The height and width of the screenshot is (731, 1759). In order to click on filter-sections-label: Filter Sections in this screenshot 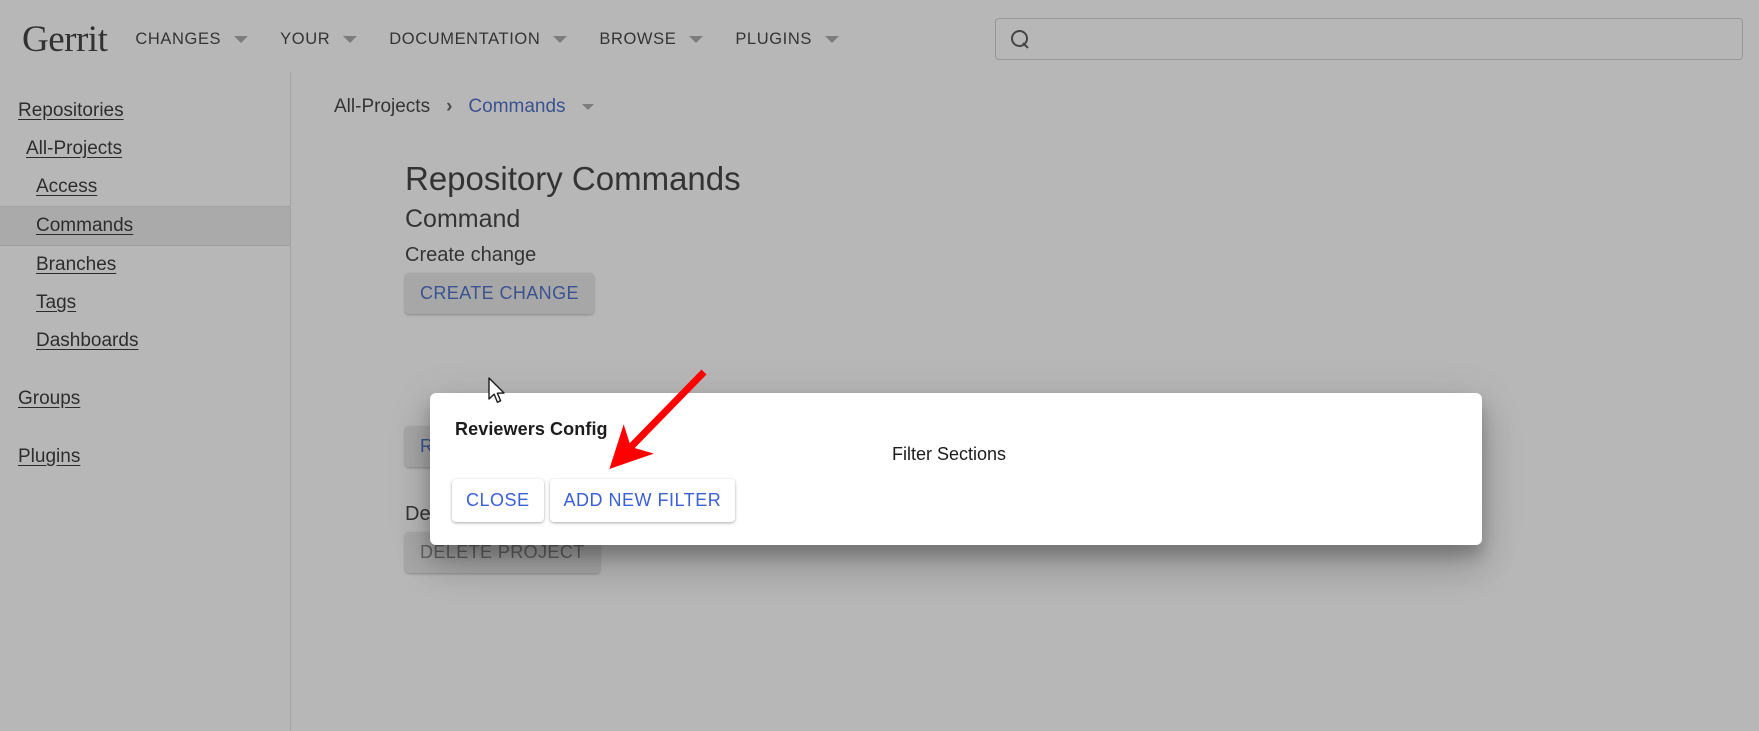, I will do `click(949, 454)`.